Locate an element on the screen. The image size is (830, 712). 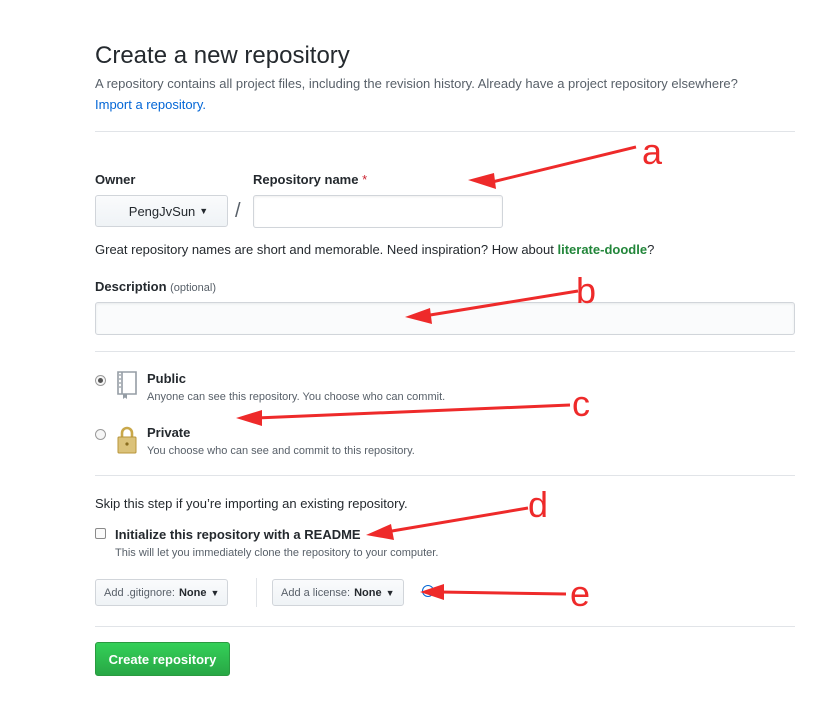
annotation-arrow-e is located at coordinates (503, 593).